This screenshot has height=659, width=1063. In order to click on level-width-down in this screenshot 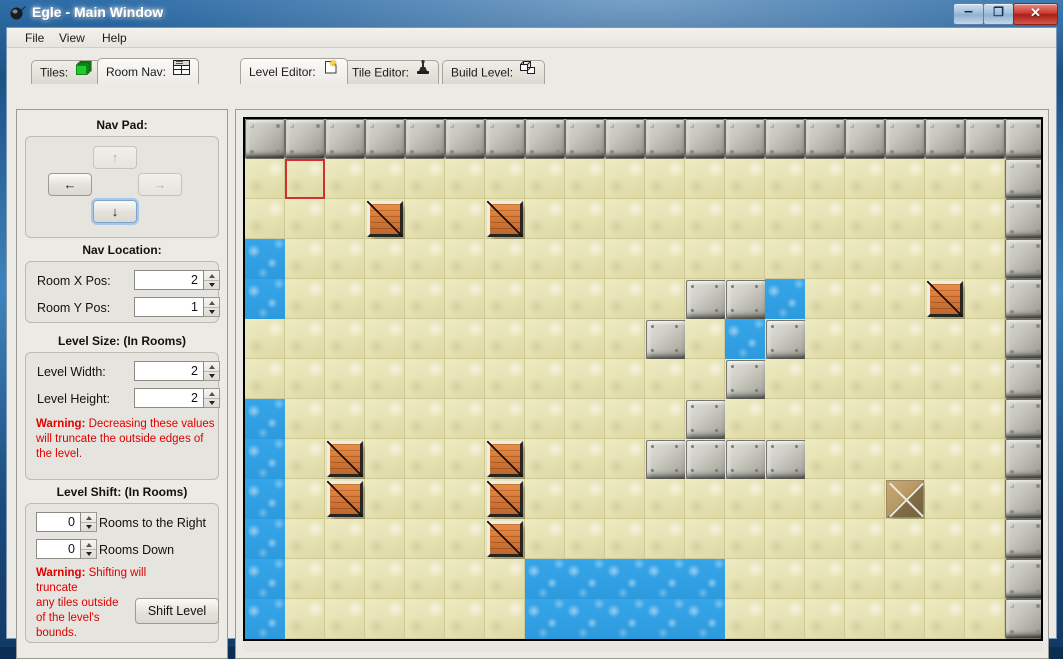, I will do `click(211, 375)`.